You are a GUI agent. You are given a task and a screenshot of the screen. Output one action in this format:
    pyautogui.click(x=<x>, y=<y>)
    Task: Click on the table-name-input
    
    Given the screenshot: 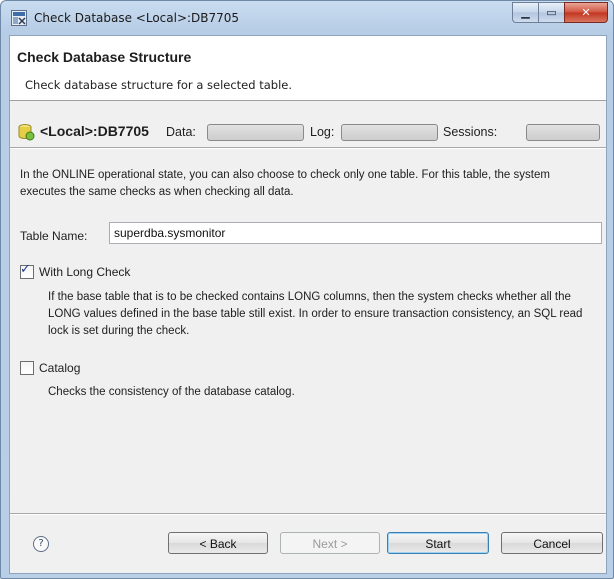 What is the action you would take?
    pyautogui.click(x=355, y=233)
    